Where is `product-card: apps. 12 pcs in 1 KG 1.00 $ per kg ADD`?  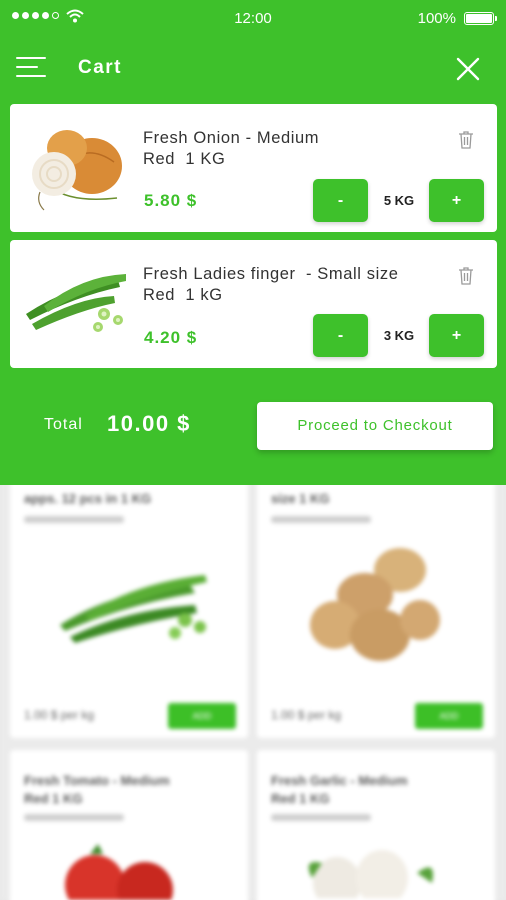
product-card: apps. 12 pcs in 1 KG 1.00 $ per kg ADD is located at coordinates (129, 604).